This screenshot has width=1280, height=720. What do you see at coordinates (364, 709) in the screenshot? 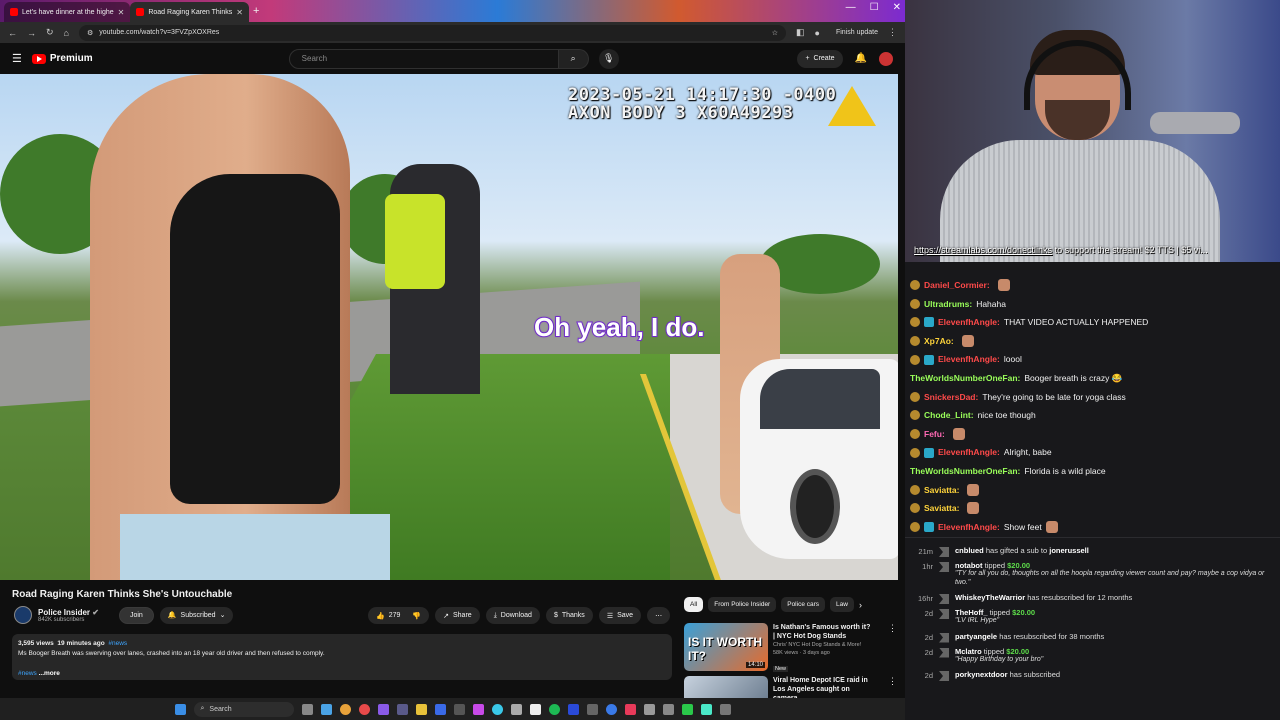
I see `browser-icon` at bounding box center [364, 709].